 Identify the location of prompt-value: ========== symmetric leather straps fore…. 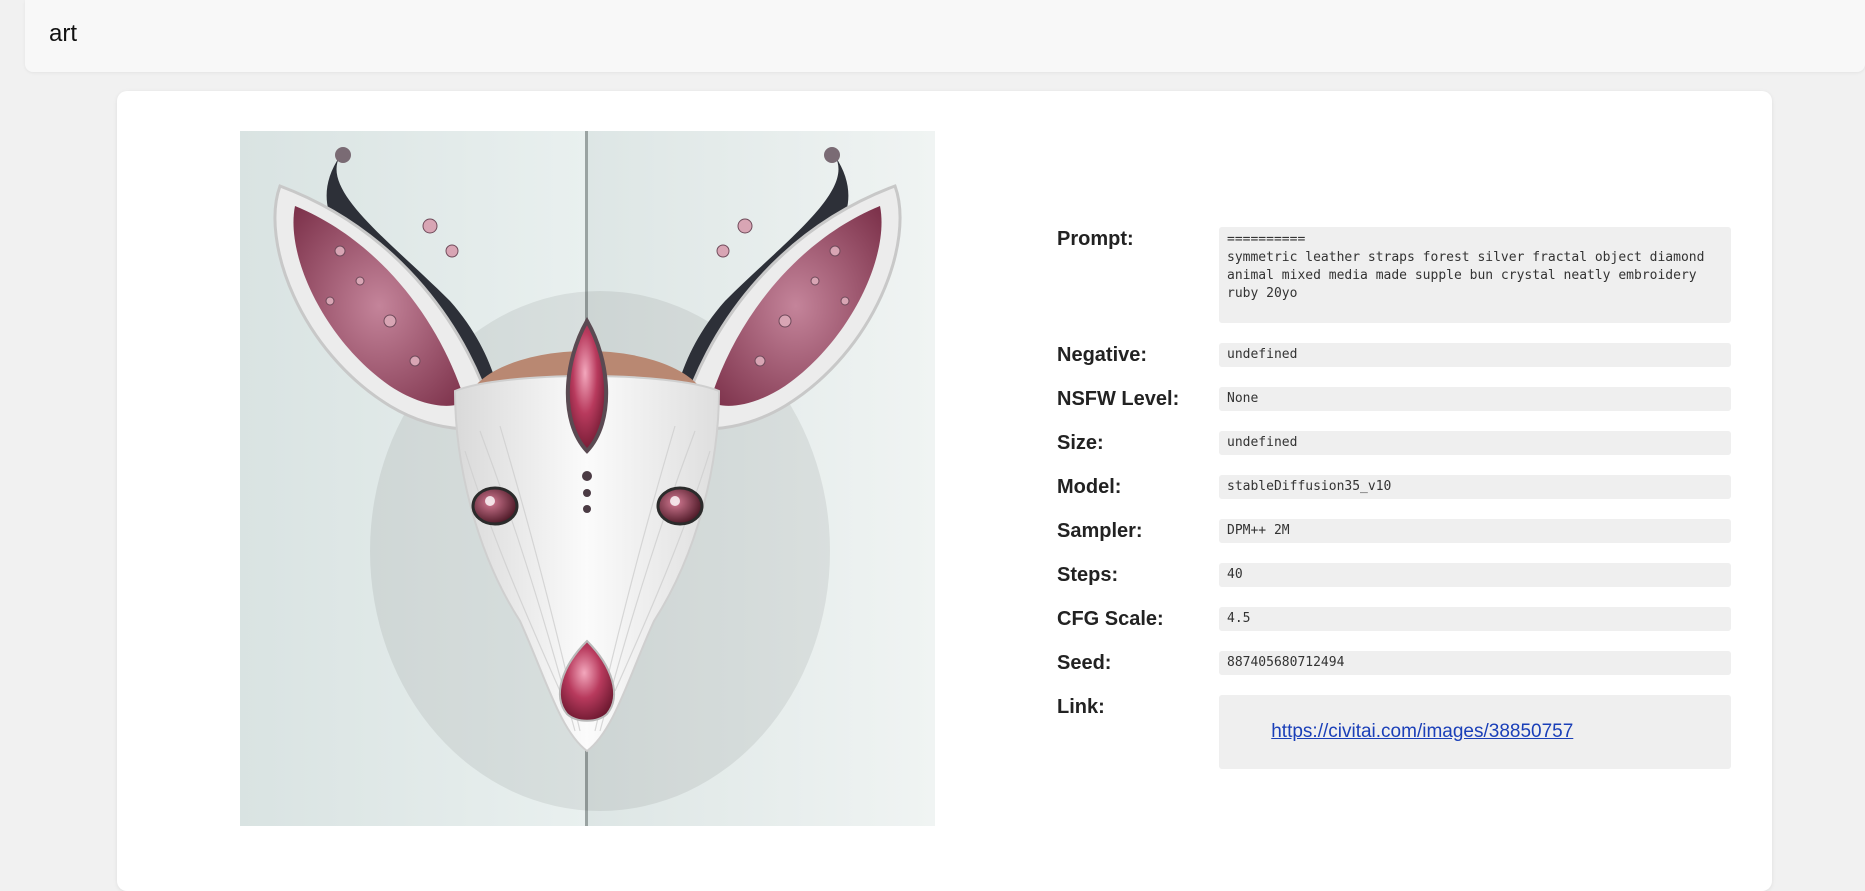
(1475, 275).